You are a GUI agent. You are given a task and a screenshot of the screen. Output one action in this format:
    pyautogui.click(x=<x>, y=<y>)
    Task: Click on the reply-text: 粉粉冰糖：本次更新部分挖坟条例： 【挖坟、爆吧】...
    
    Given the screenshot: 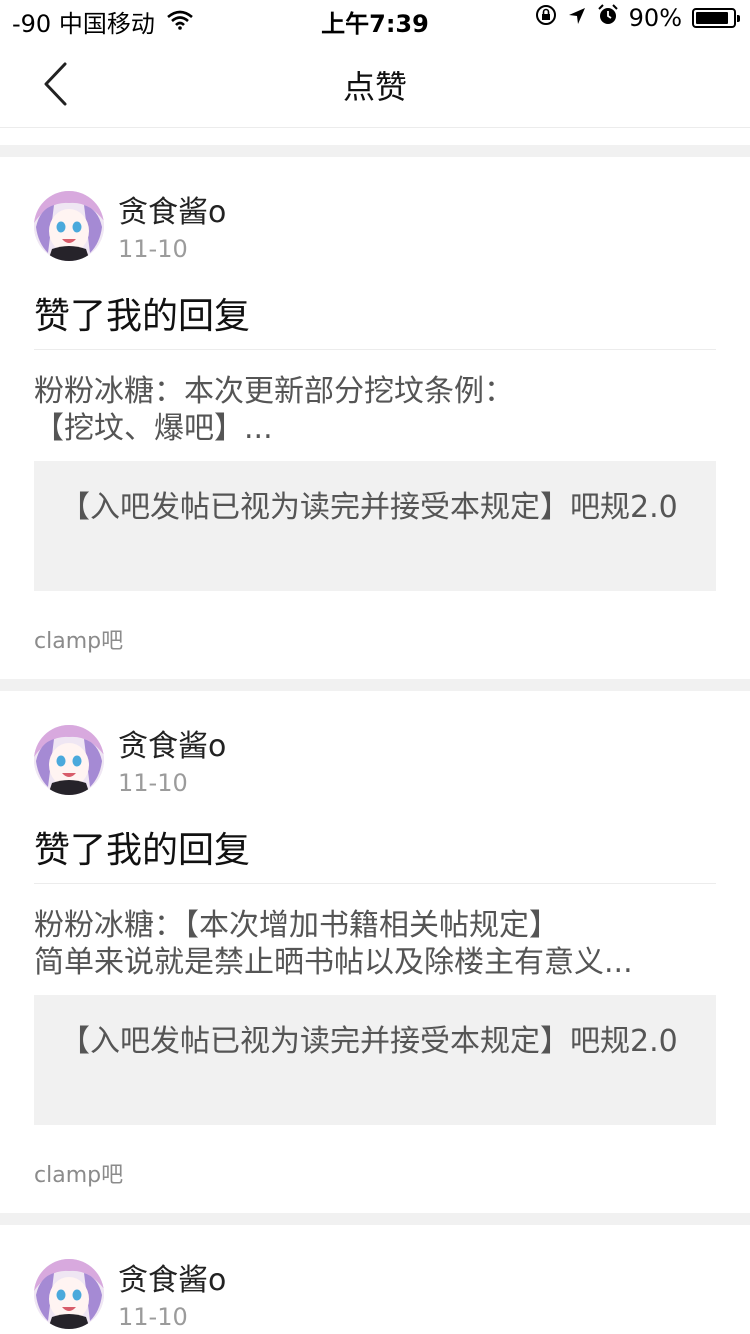 What is the action you would take?
    pyautogui.click(x=375, y=410)
    